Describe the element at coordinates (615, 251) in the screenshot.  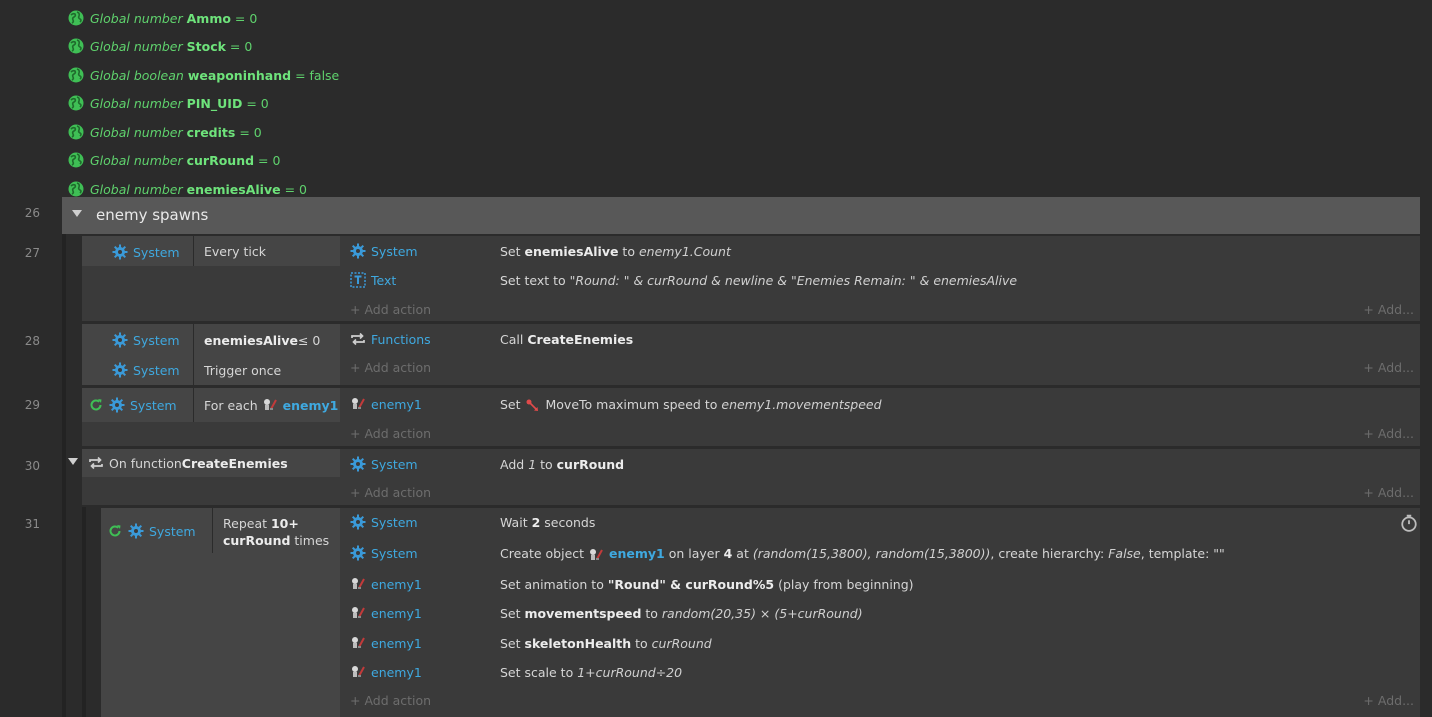
I see `action-text: Set enemiesAlive to enemy1.Count` at that location.